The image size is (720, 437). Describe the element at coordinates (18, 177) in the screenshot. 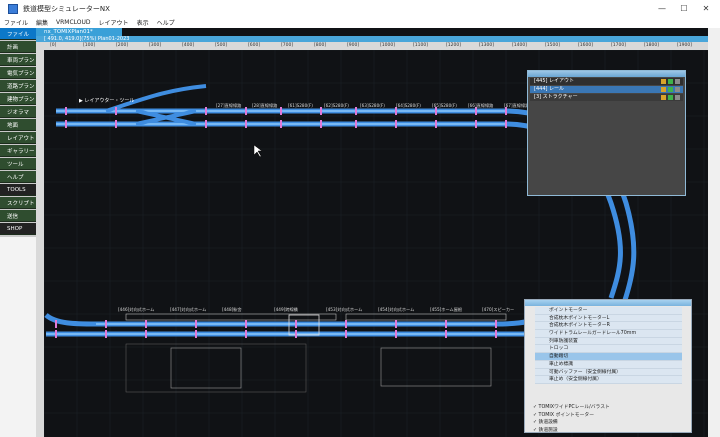

I see `tool-11: ヘルプ` at that location.